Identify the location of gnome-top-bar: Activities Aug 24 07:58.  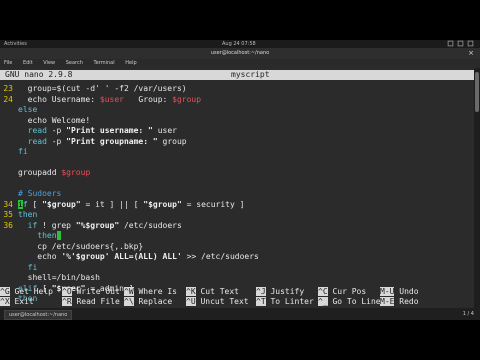
(240, 44).